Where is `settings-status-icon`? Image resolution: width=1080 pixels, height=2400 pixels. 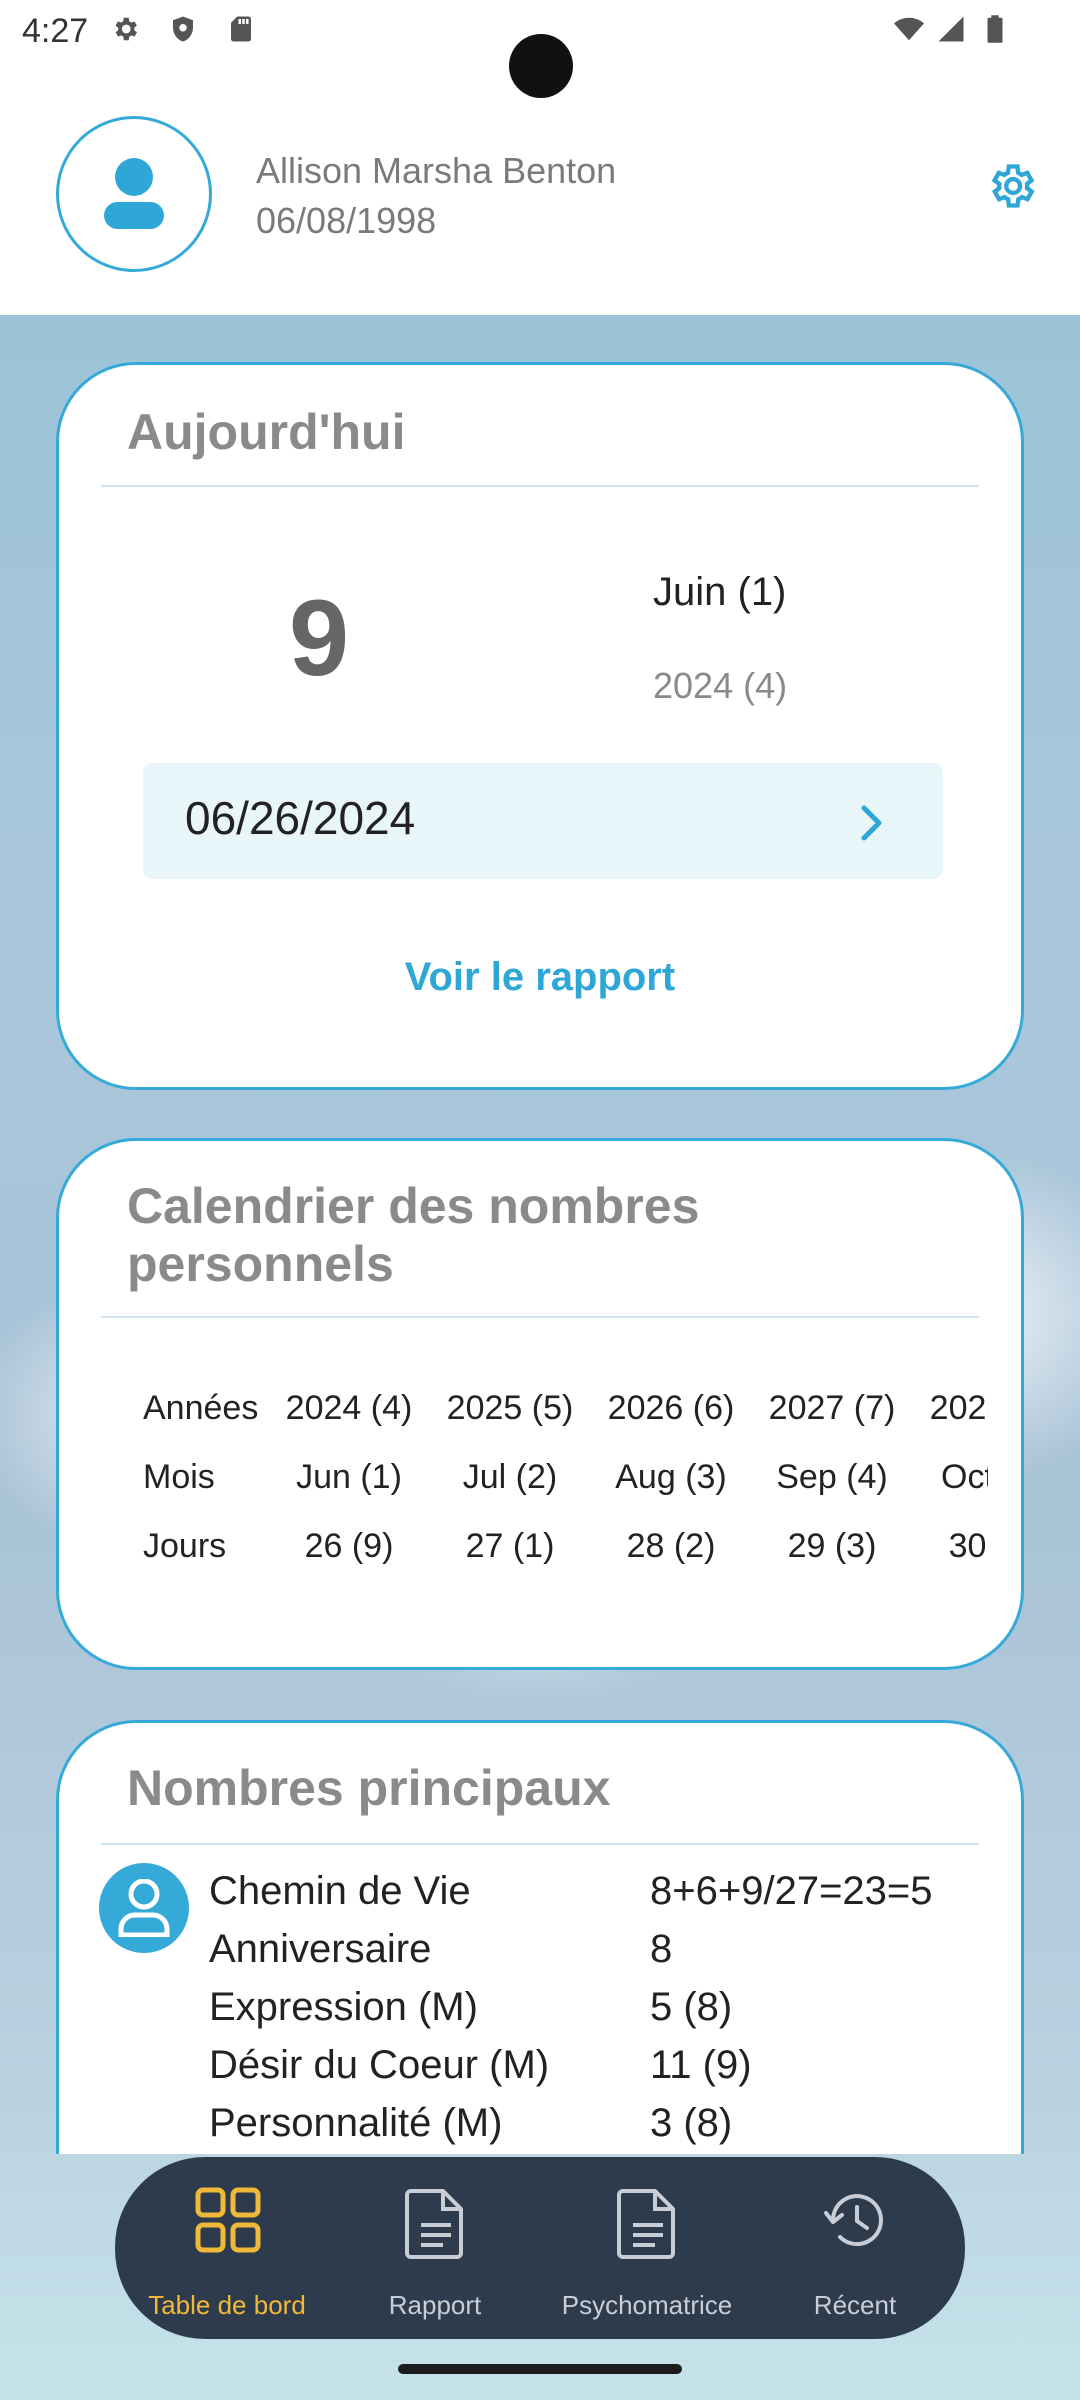 settings-status-icon is located at coordinates (126, 29).